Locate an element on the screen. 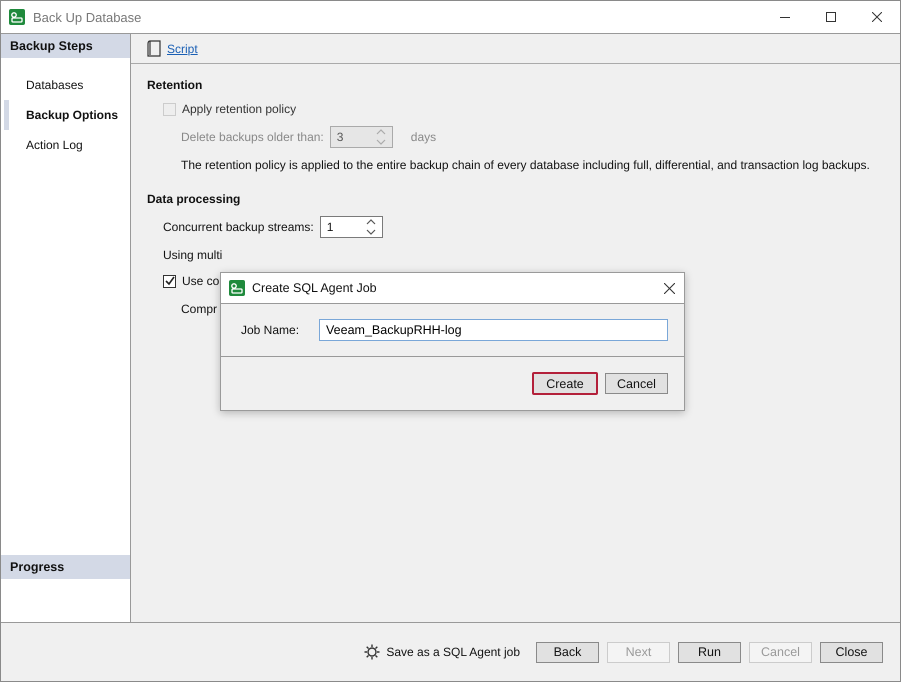  dialog-title: Create SQL Agent Job is located at coordinates (314, 288).